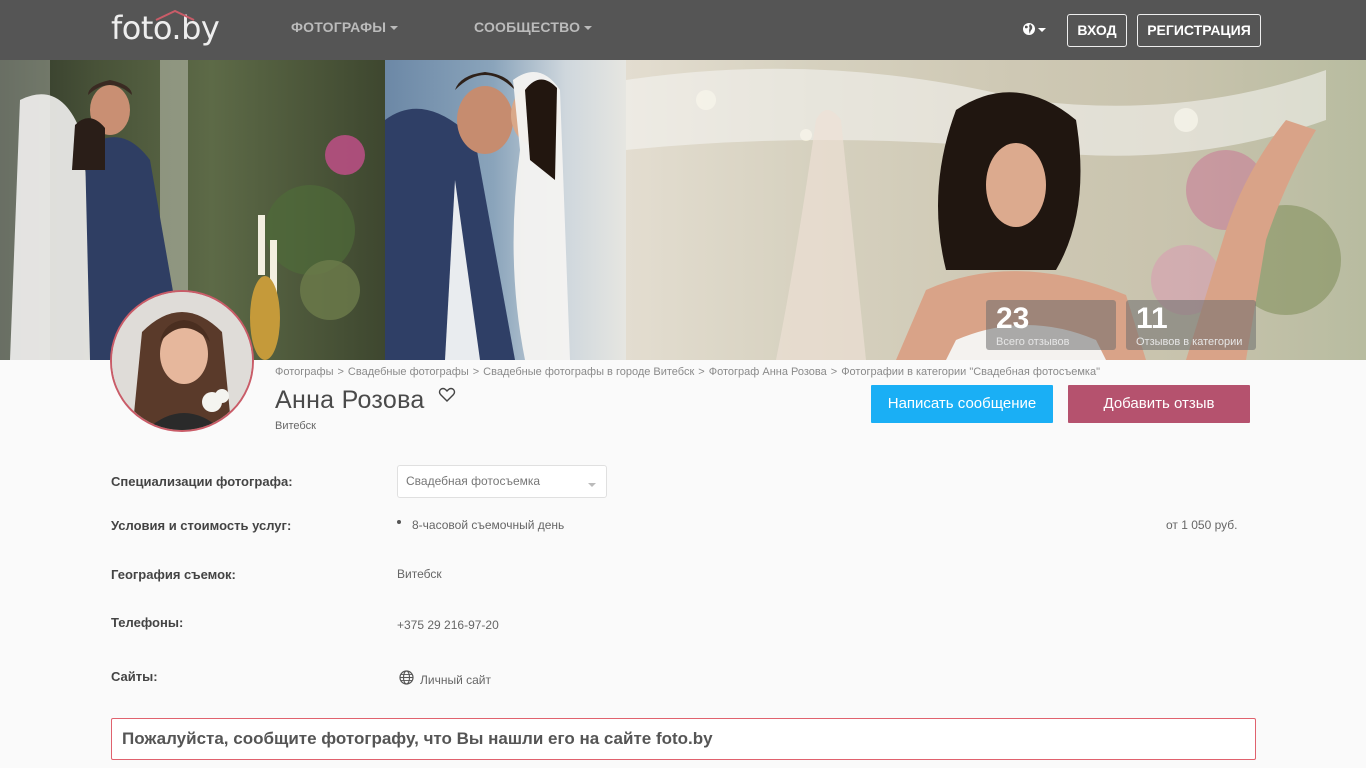  What do you see at coordinates (202, 481) in the screenshot?
I see `specializations-label: Специализации фотографа:` at bounding box center [202, 481].